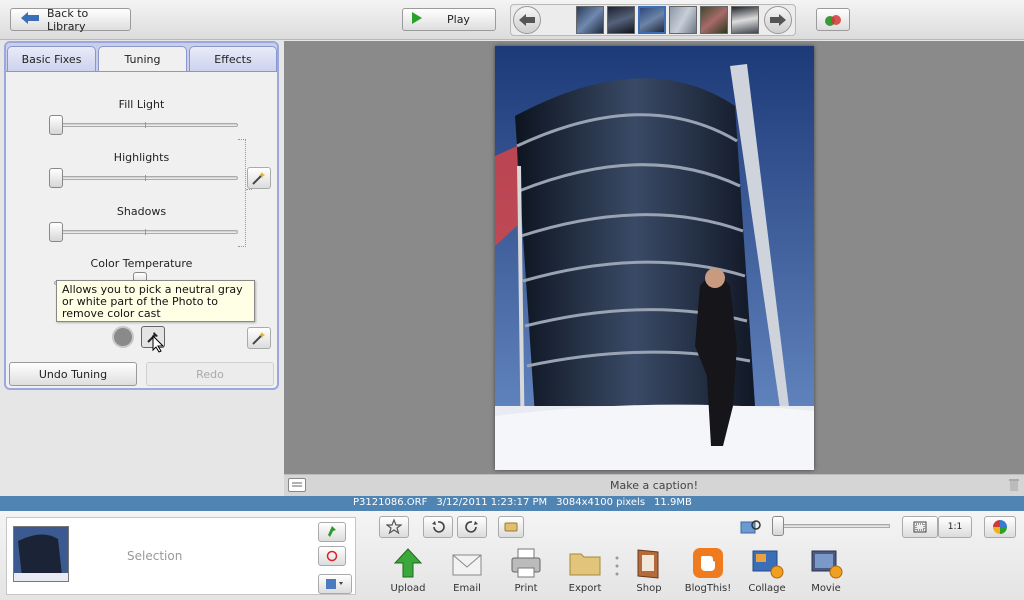  I want to click on hold-button, so click(332, 532).